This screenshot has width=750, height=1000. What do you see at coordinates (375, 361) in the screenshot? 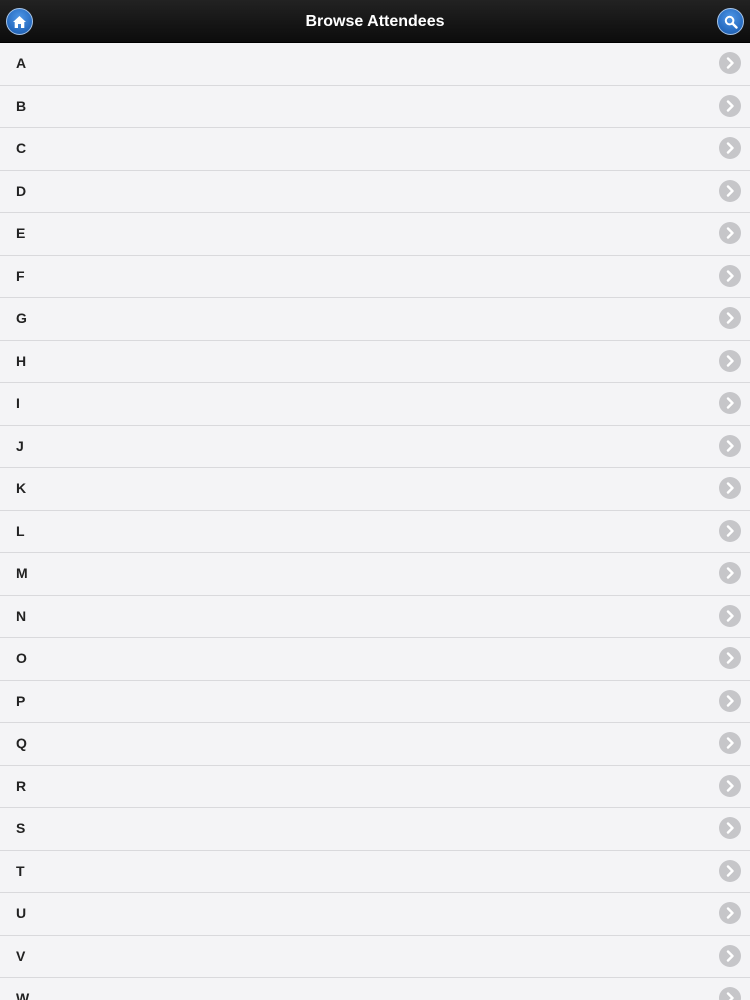
I see `list-item: H` at bounding box center [375, 361].